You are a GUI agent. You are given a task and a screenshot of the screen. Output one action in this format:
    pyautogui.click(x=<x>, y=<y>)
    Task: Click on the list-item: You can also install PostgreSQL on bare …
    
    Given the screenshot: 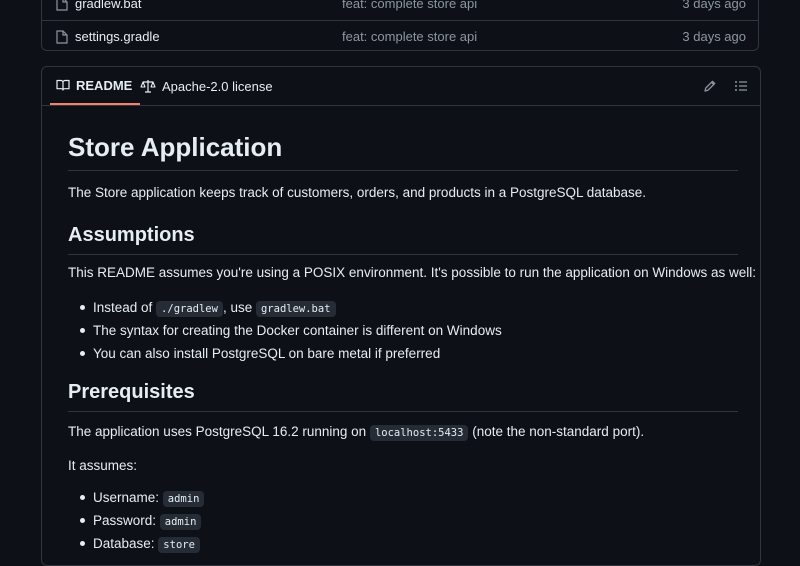 What is the action you would take?
    pyautogui.click(x=285, y=353)
    